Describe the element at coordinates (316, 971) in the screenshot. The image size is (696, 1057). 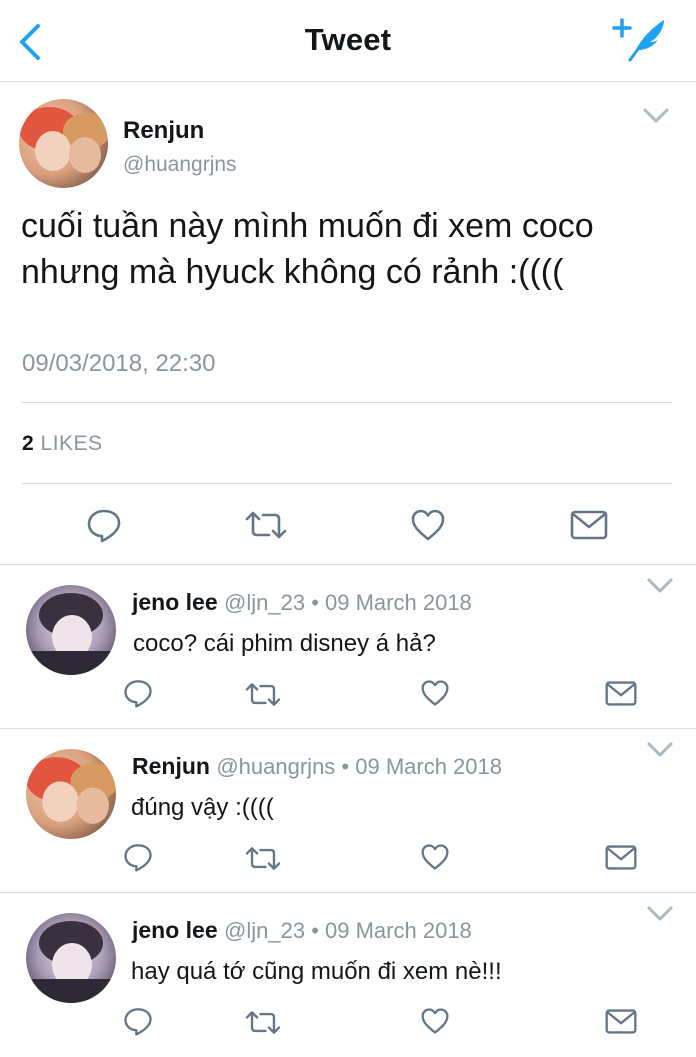
I see `reply-text: hay quá tớ cũng muốn đi xem nè!!!` at that location.